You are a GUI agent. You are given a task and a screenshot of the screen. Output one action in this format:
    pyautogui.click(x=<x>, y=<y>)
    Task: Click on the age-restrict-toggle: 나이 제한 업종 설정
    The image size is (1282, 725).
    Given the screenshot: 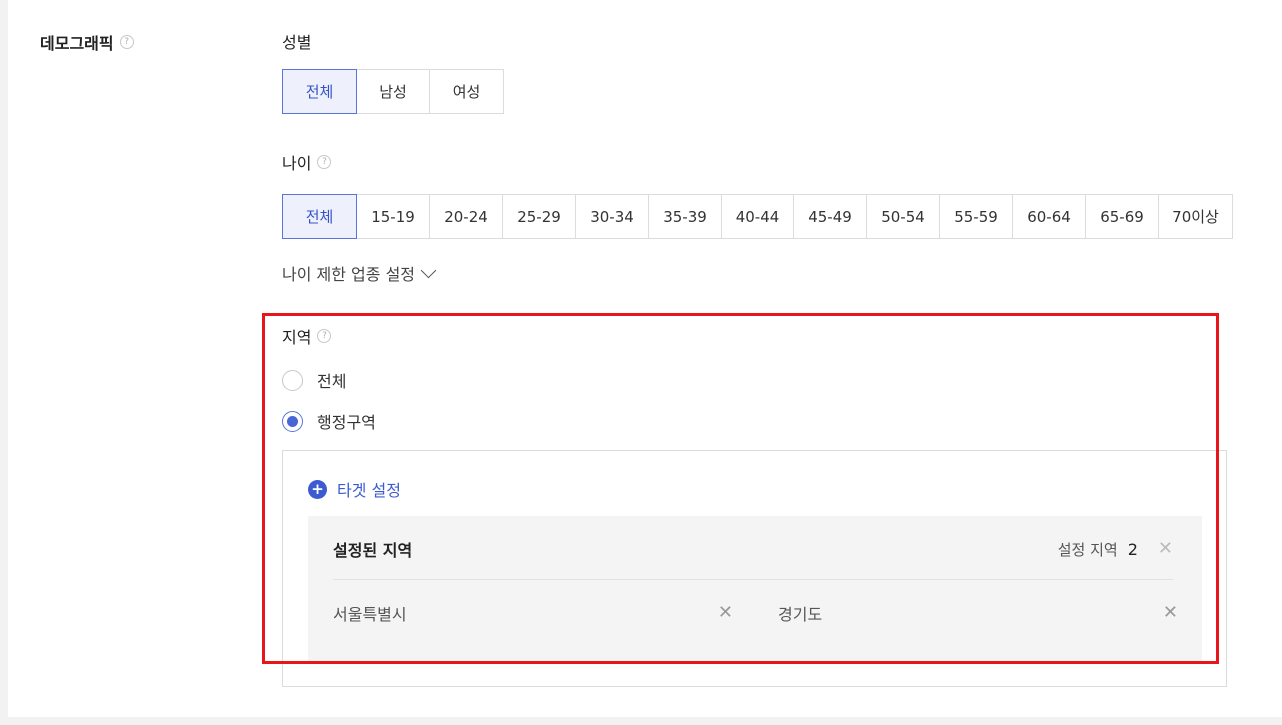 What is the action you would take?
    pyautogui.click(x=359, y=273)
    